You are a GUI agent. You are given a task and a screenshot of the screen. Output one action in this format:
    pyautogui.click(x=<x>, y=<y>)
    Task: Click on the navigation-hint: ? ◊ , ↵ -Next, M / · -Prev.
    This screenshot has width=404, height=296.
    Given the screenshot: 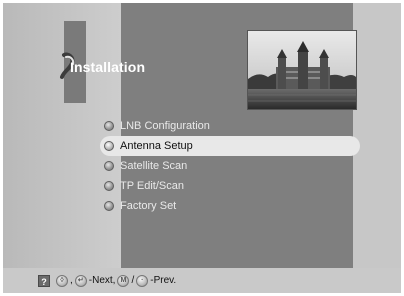 What is the action you would take?
    pyautogui.click(x=107, y=280)
    